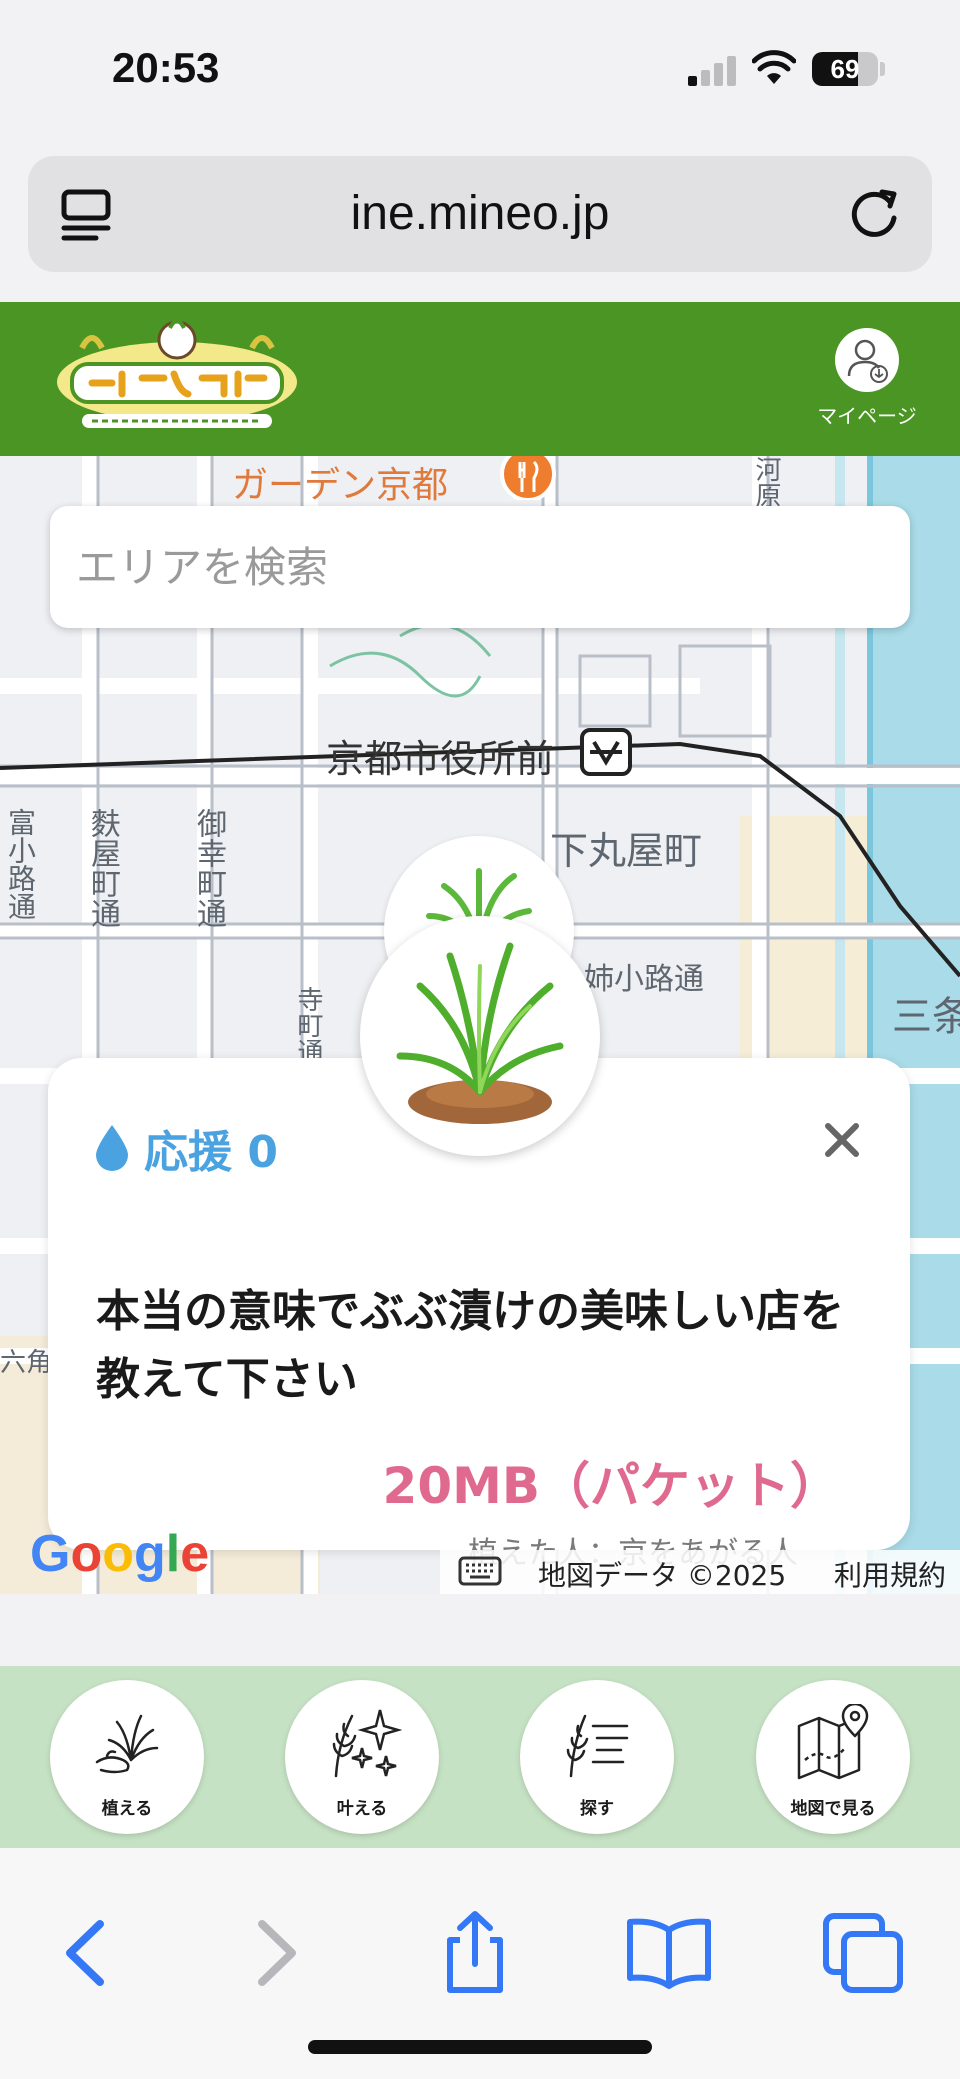  What do you see at coordinates (528, 478) in the screenshot?
I see `restaurant-pin-icon` at bounding box center [528, 478].